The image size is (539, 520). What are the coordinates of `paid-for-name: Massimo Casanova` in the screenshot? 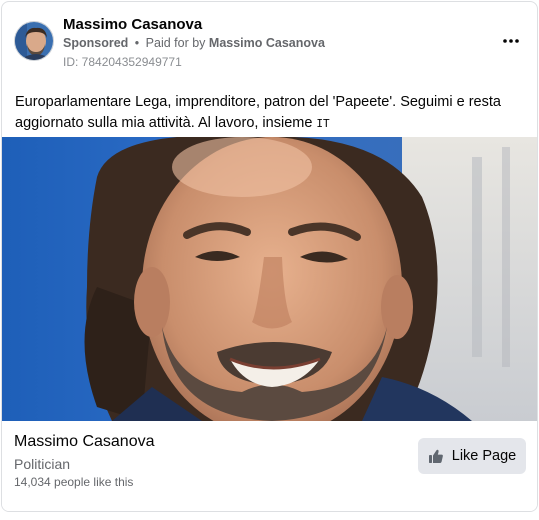 It's located at (266, 43).